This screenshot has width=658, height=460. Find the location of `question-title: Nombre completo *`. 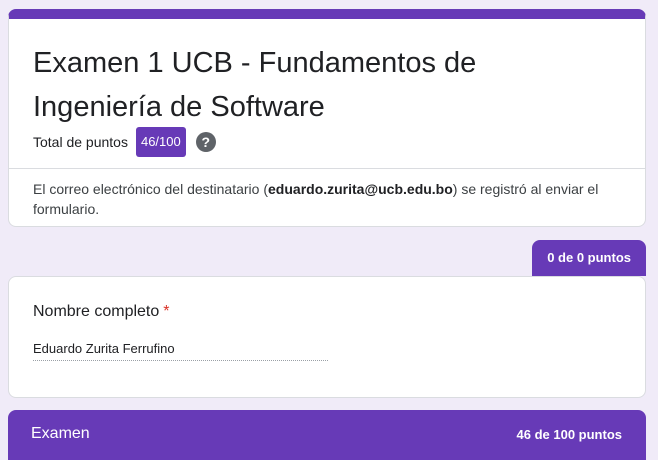

question-title: Nombre completo * is located at coordinates (101, 312).